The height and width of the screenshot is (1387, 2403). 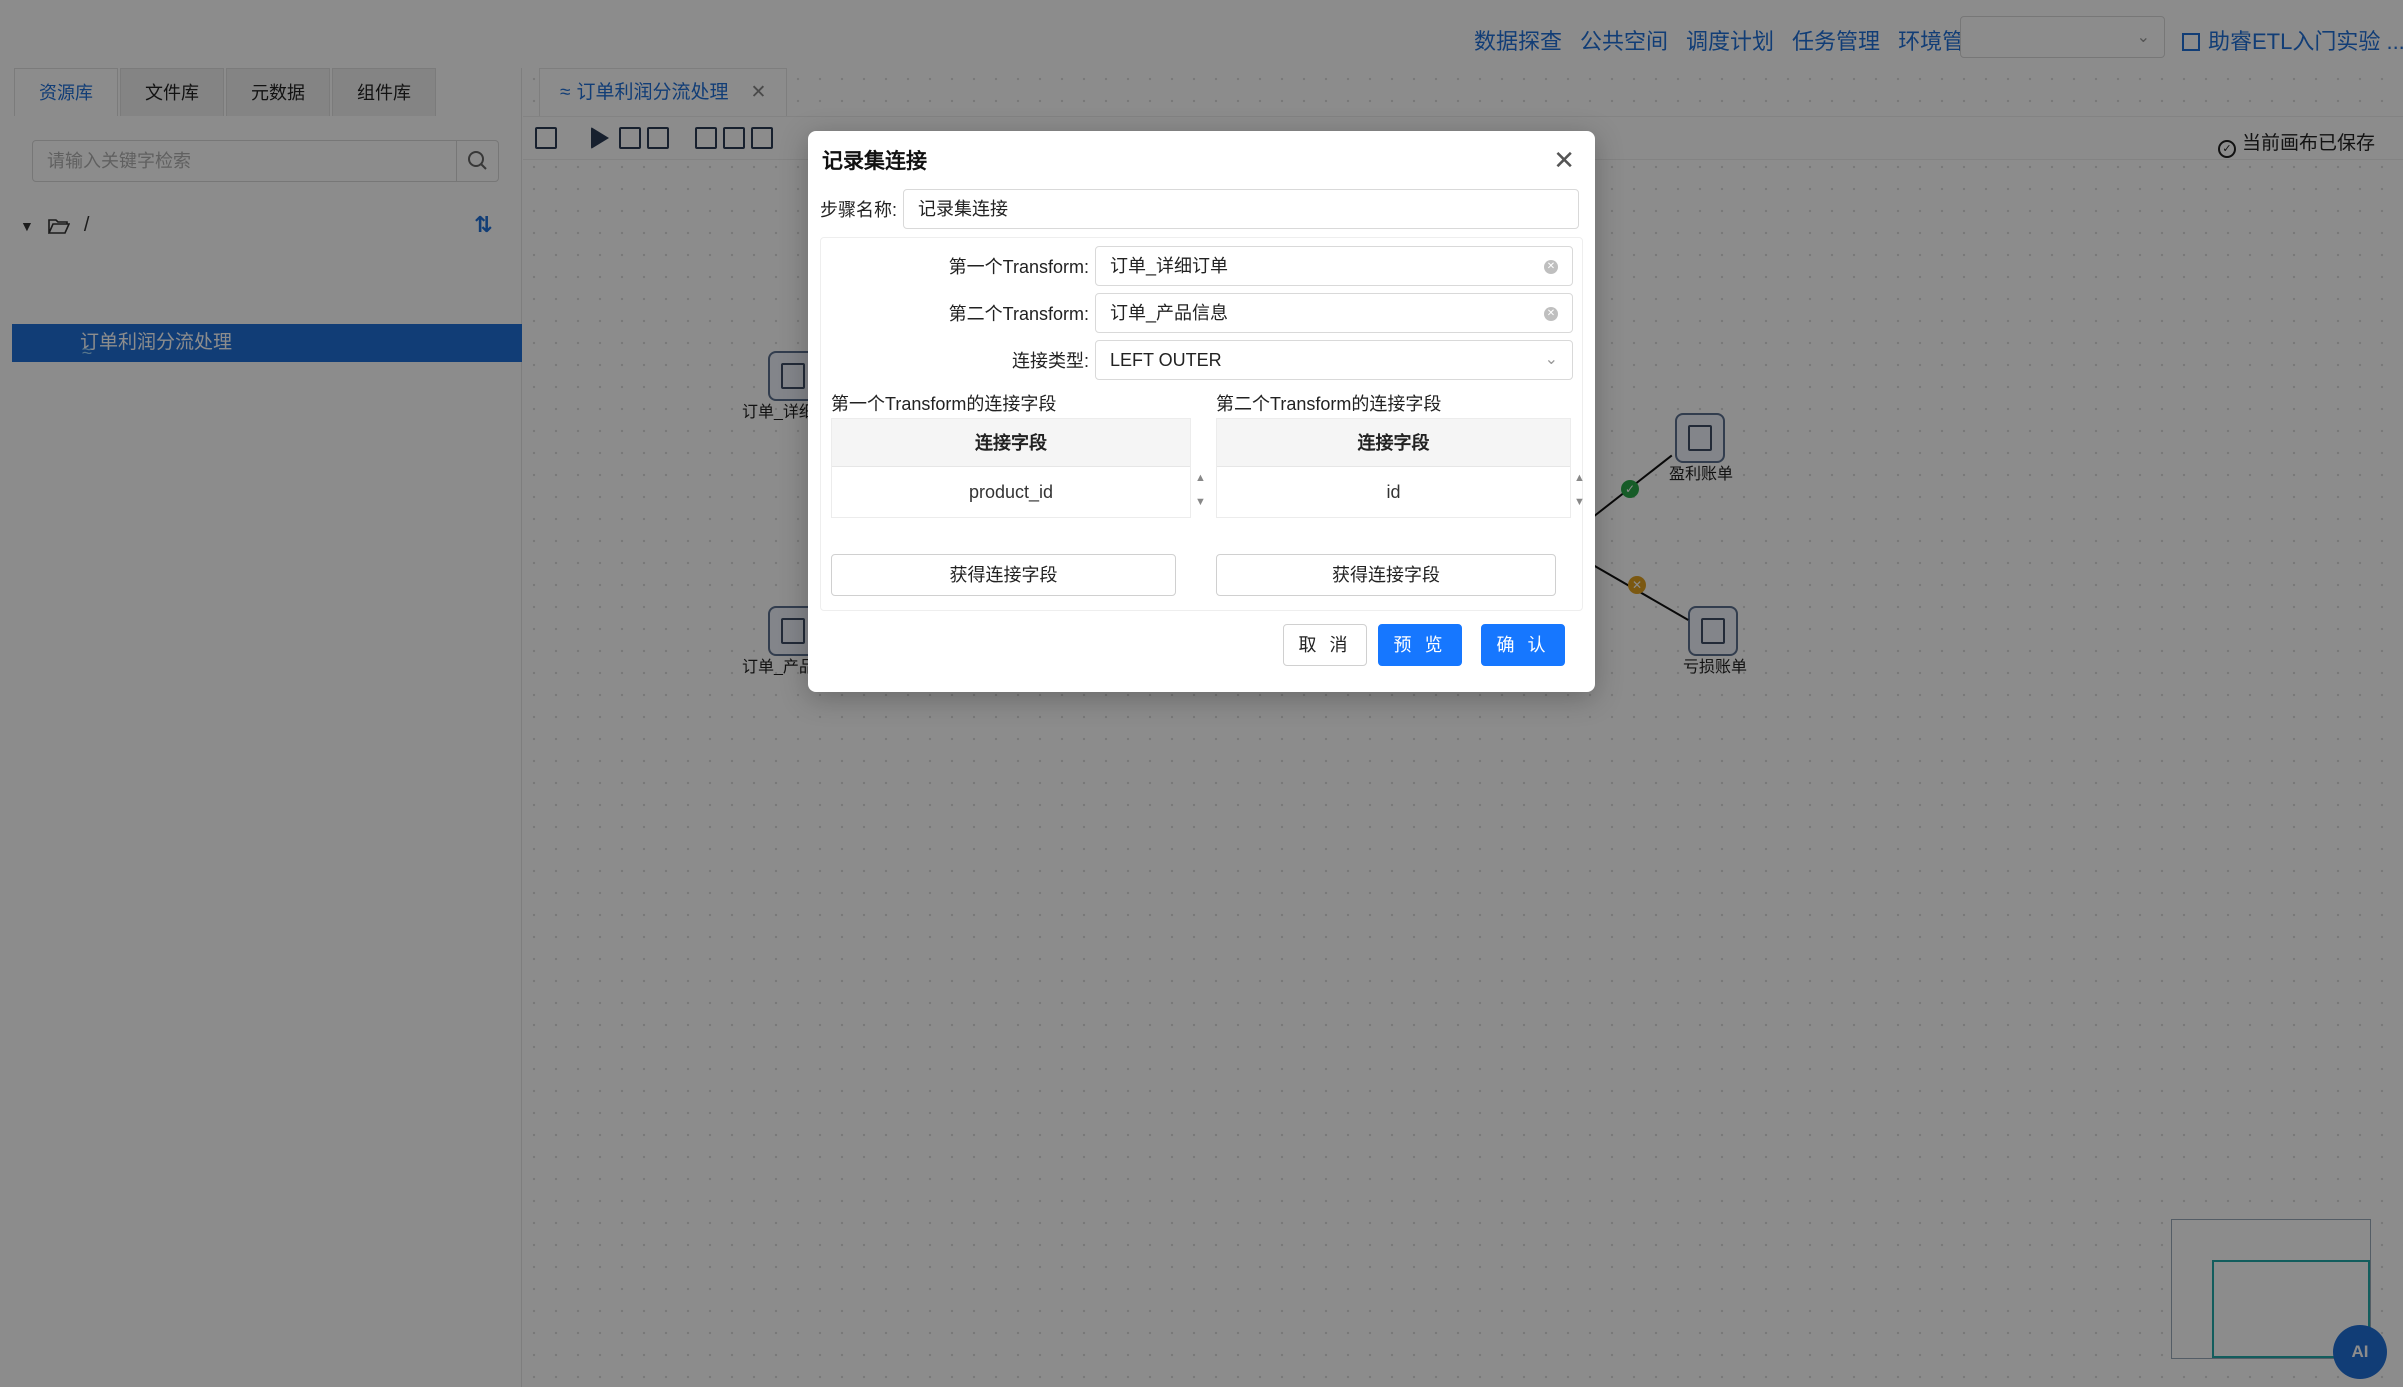 What do you see at coordinates (1420, 645) in the screenshot?
I see `preview-button: 预 览` at bounding box center [1420, 645].